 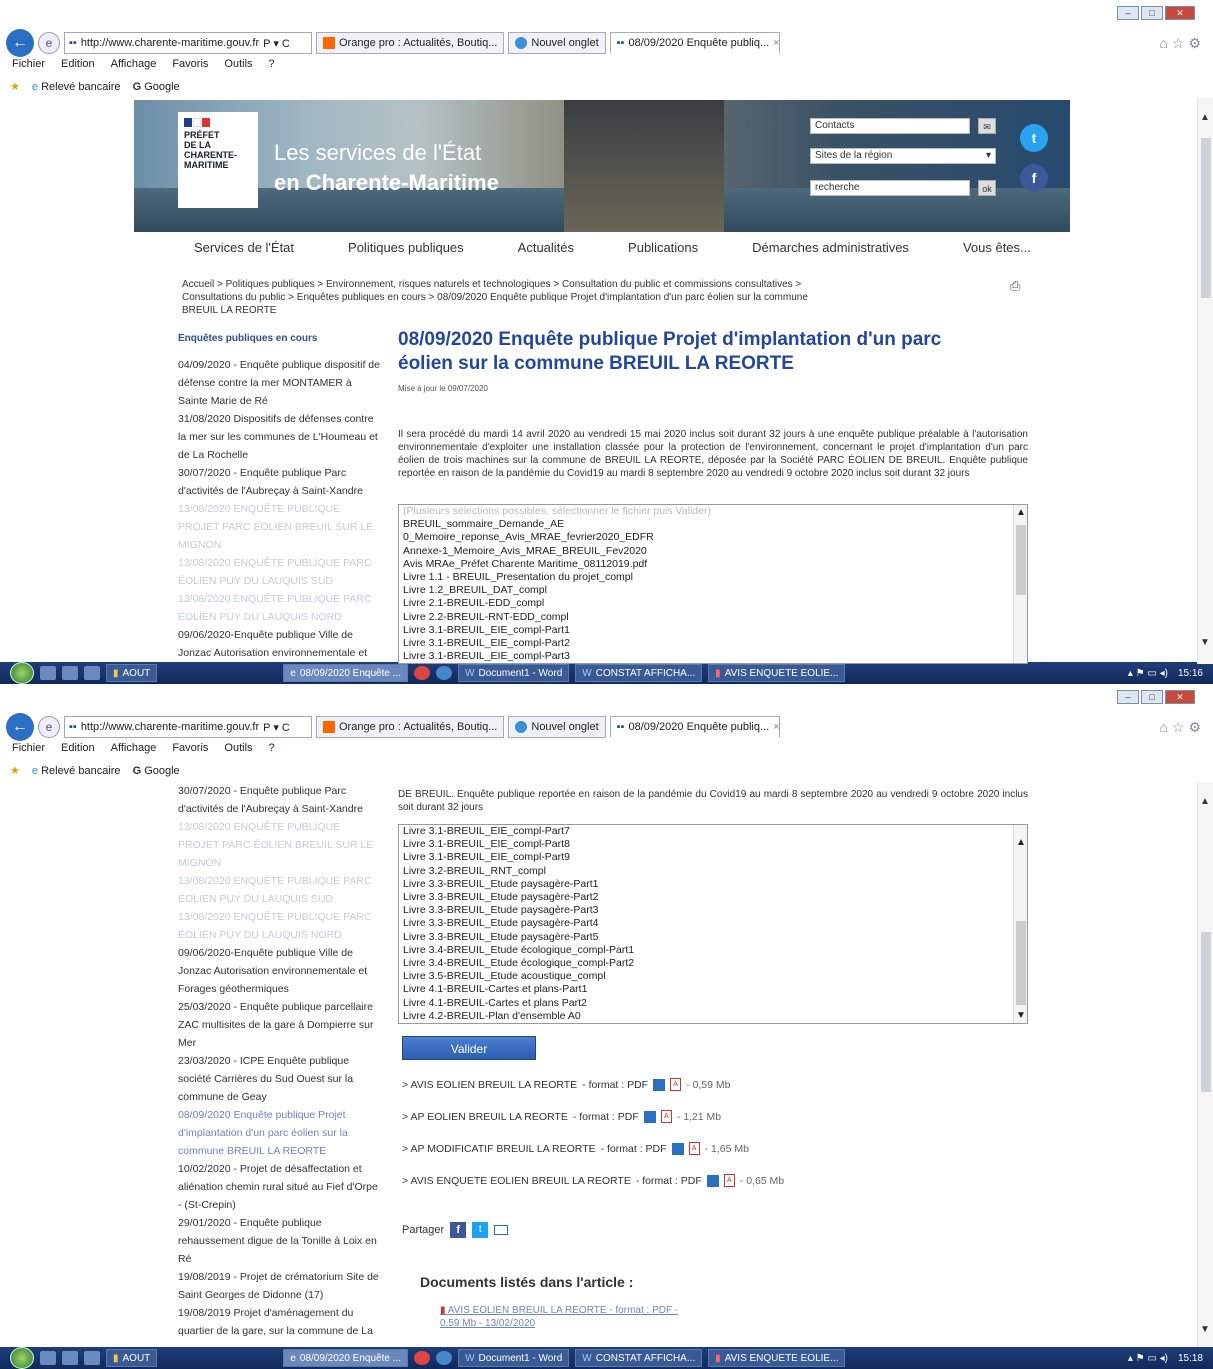 I want to click on print-icon: ⎙, so click(x=1015, y=286).